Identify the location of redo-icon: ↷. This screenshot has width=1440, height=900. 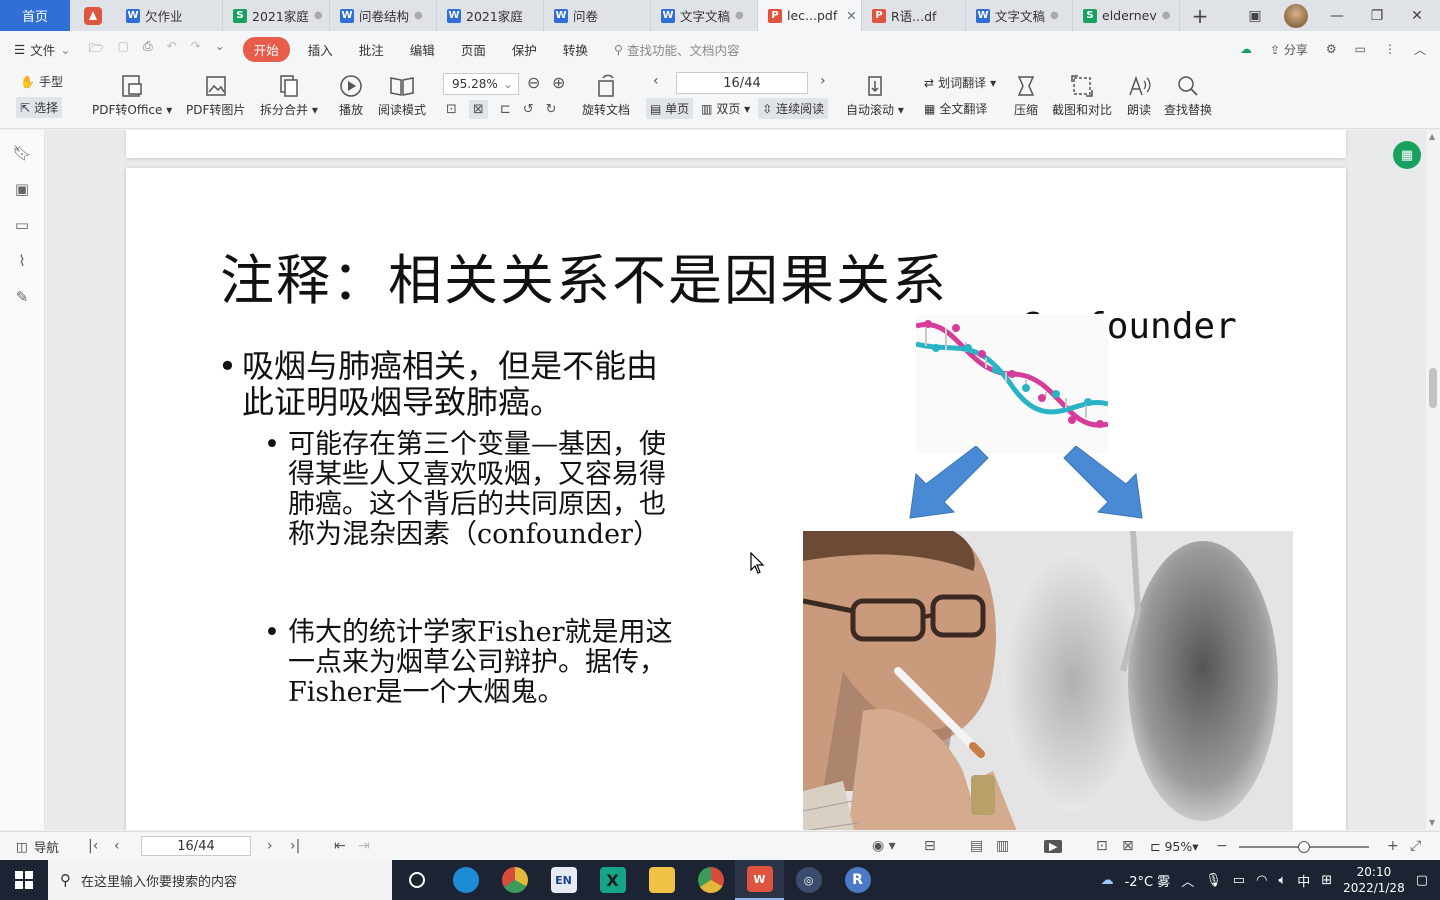
(196, 49).